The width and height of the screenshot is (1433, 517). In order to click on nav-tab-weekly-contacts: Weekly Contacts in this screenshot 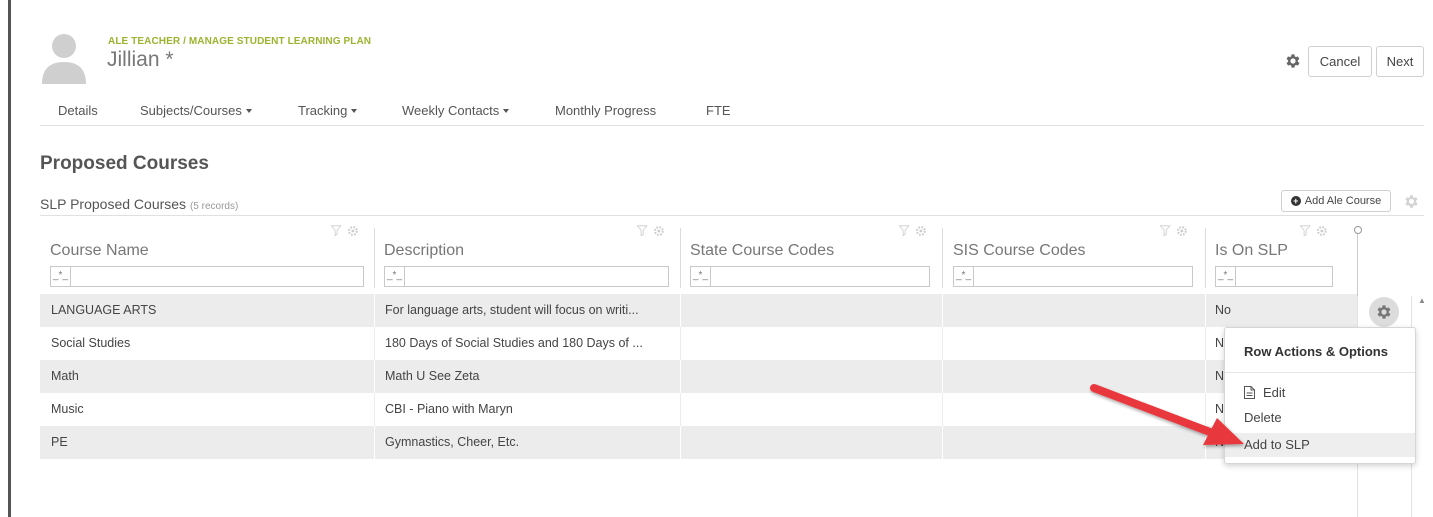, I will do `click(456, 110)`.